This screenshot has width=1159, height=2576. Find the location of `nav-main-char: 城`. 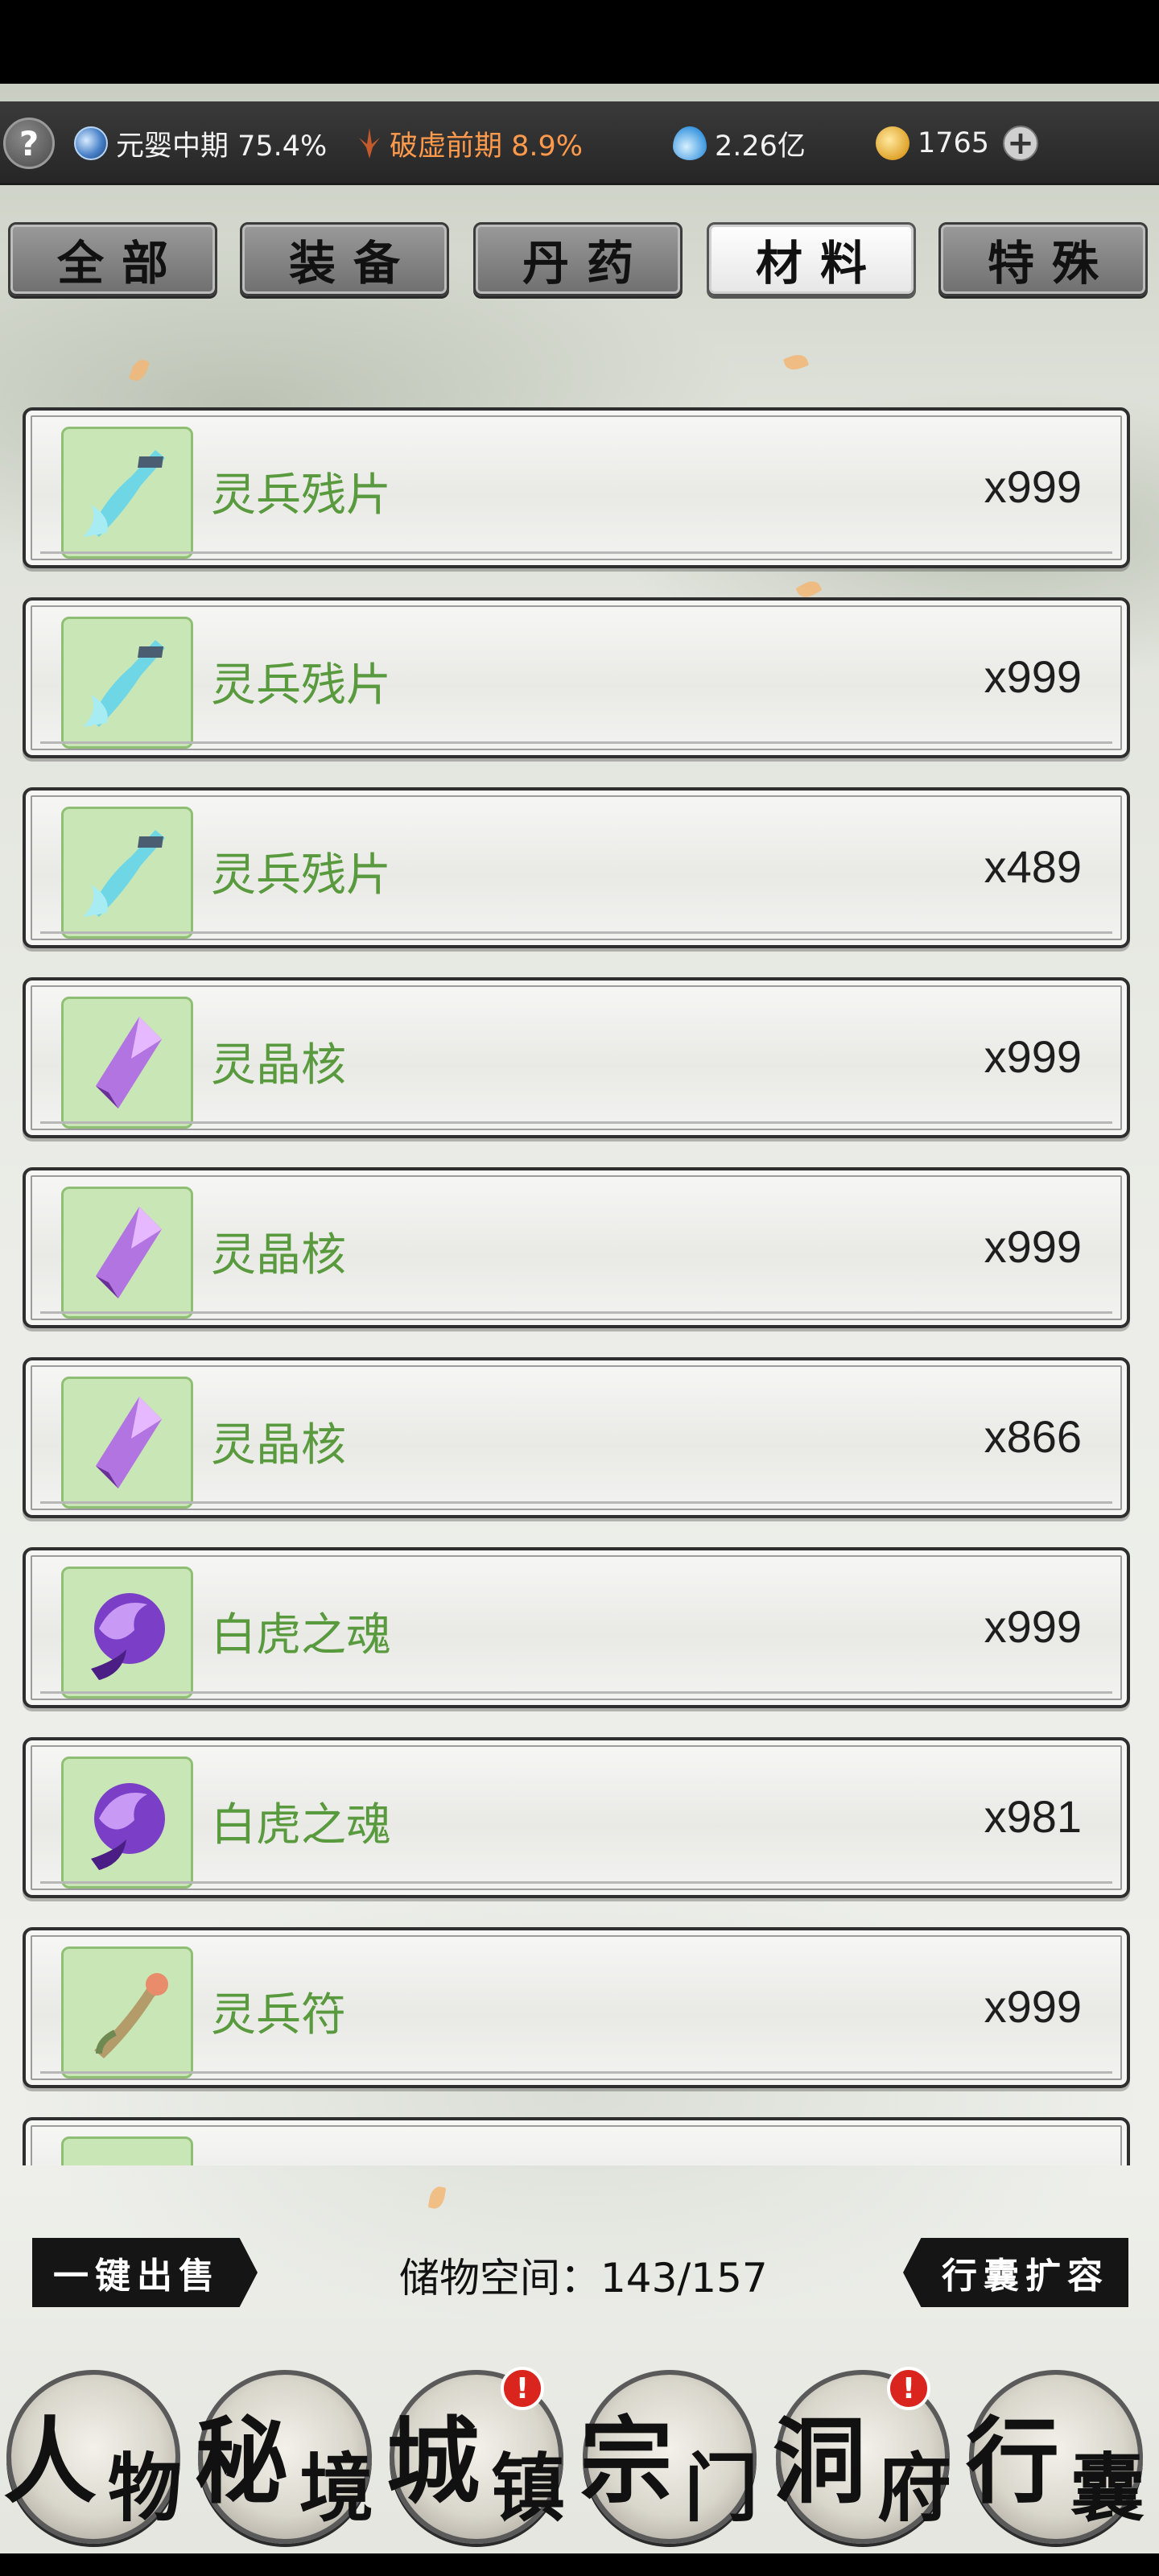

nav-main-char: 城 is located at coordinates (433, 2461).